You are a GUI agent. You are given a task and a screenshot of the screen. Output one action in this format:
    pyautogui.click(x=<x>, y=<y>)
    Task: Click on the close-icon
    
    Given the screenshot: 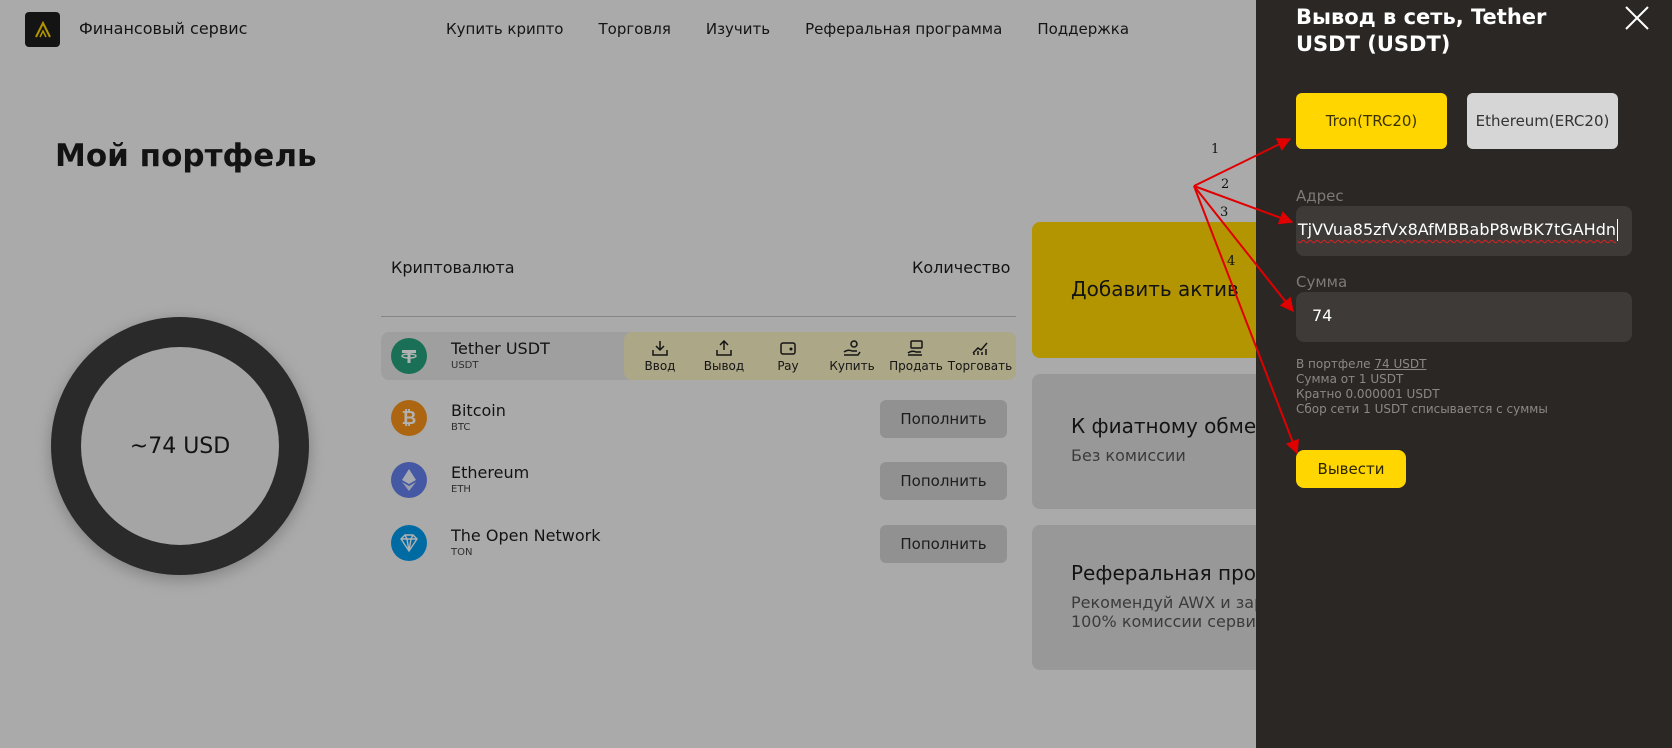 What is the action you would take?
    pyautogui.click(x=1637, y=18)
    